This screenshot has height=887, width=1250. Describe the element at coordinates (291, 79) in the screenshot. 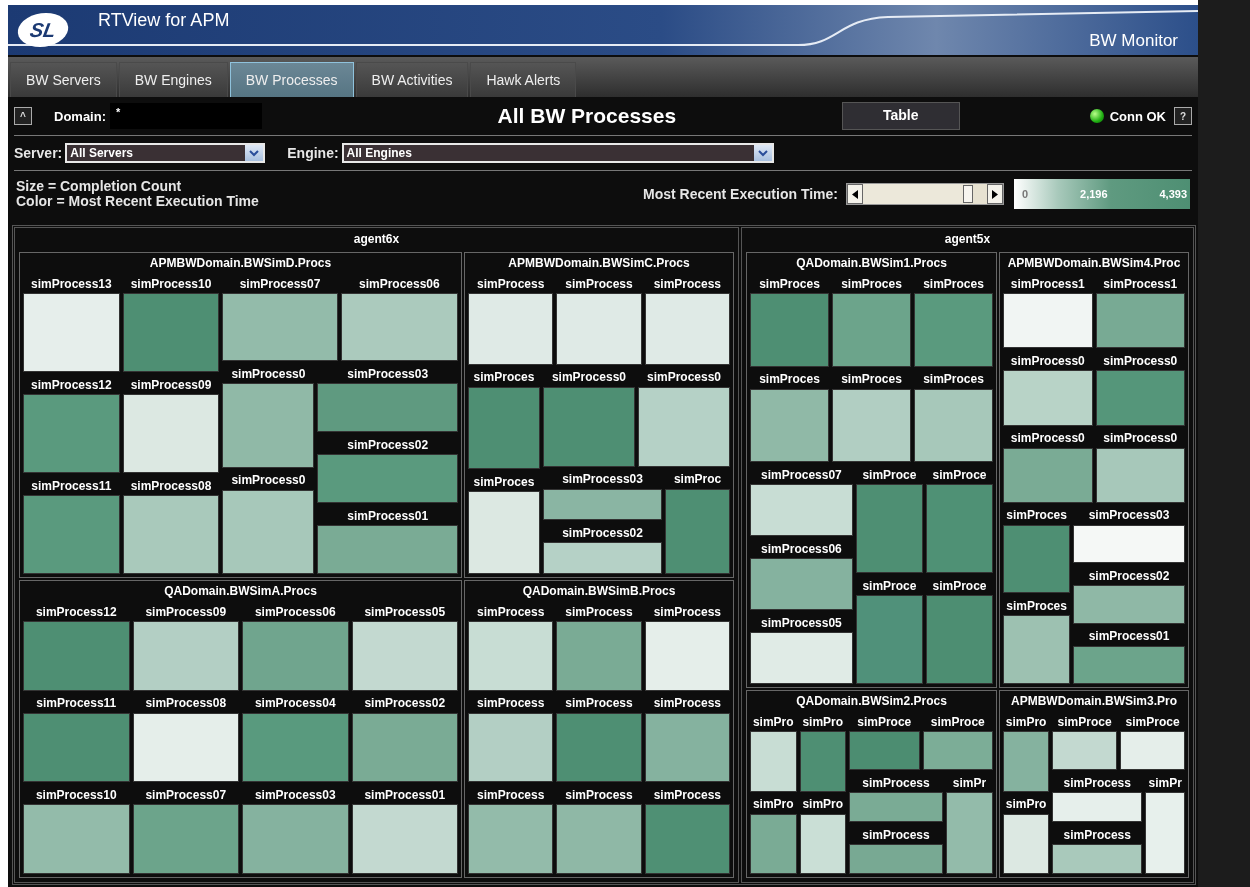

I see `tab: BW Processes` at that location.